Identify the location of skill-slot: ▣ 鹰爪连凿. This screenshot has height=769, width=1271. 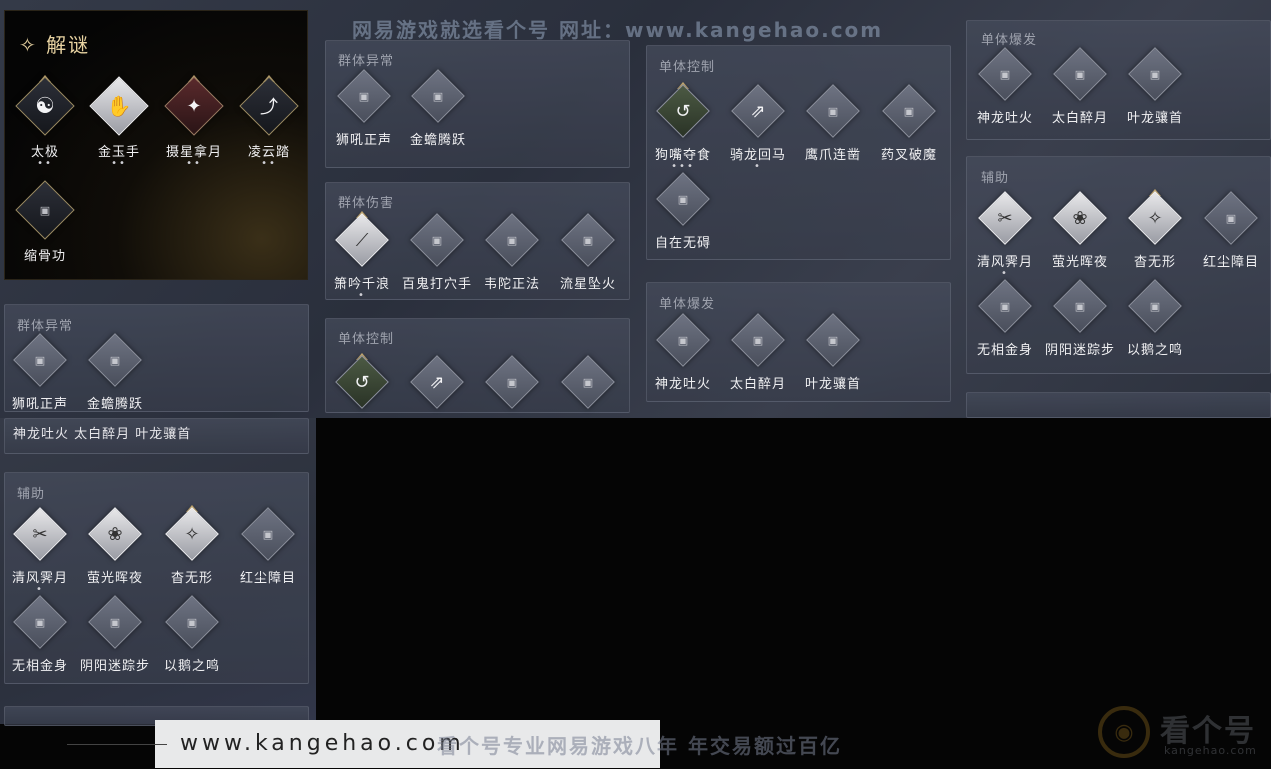
(833, 123).